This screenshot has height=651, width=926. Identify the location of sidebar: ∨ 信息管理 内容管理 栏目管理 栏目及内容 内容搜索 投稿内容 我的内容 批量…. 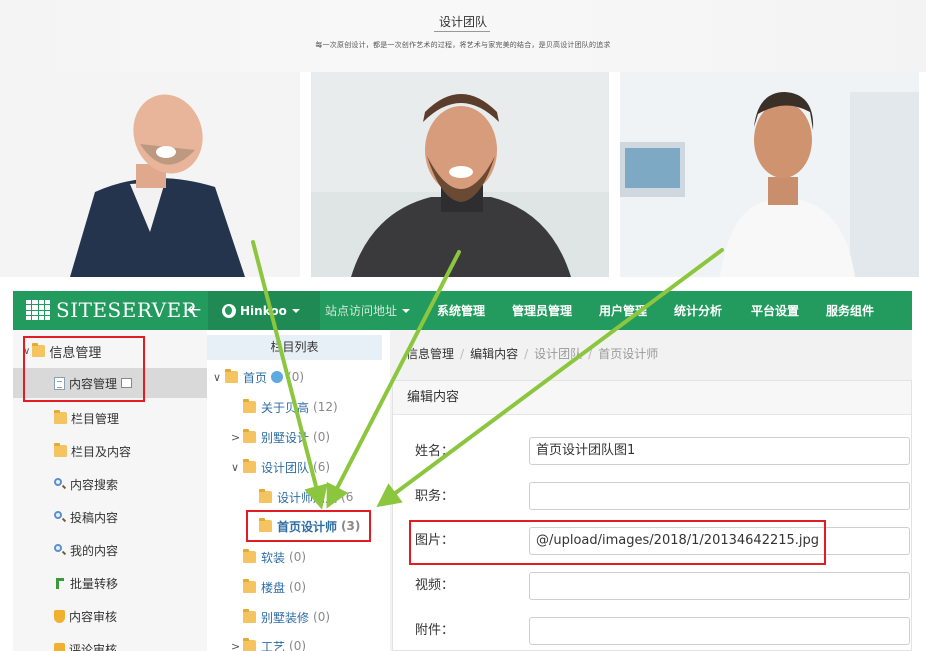
(110, 490).